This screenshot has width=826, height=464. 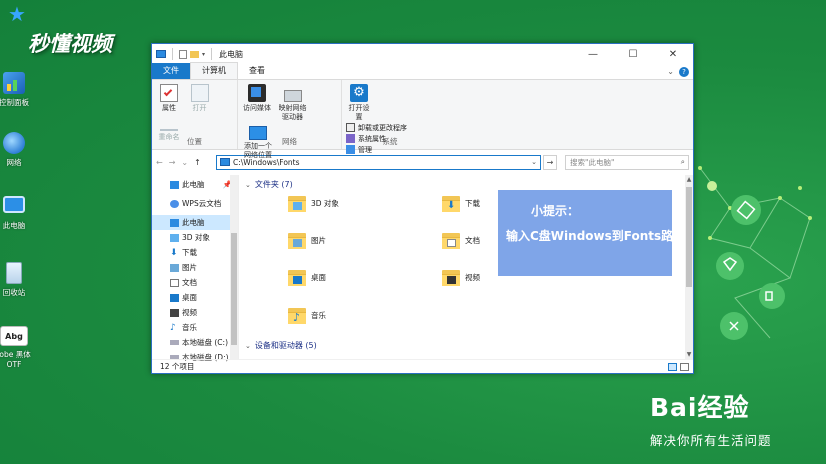 I want to click on open-button: 打开, so click(x=200, y=98).